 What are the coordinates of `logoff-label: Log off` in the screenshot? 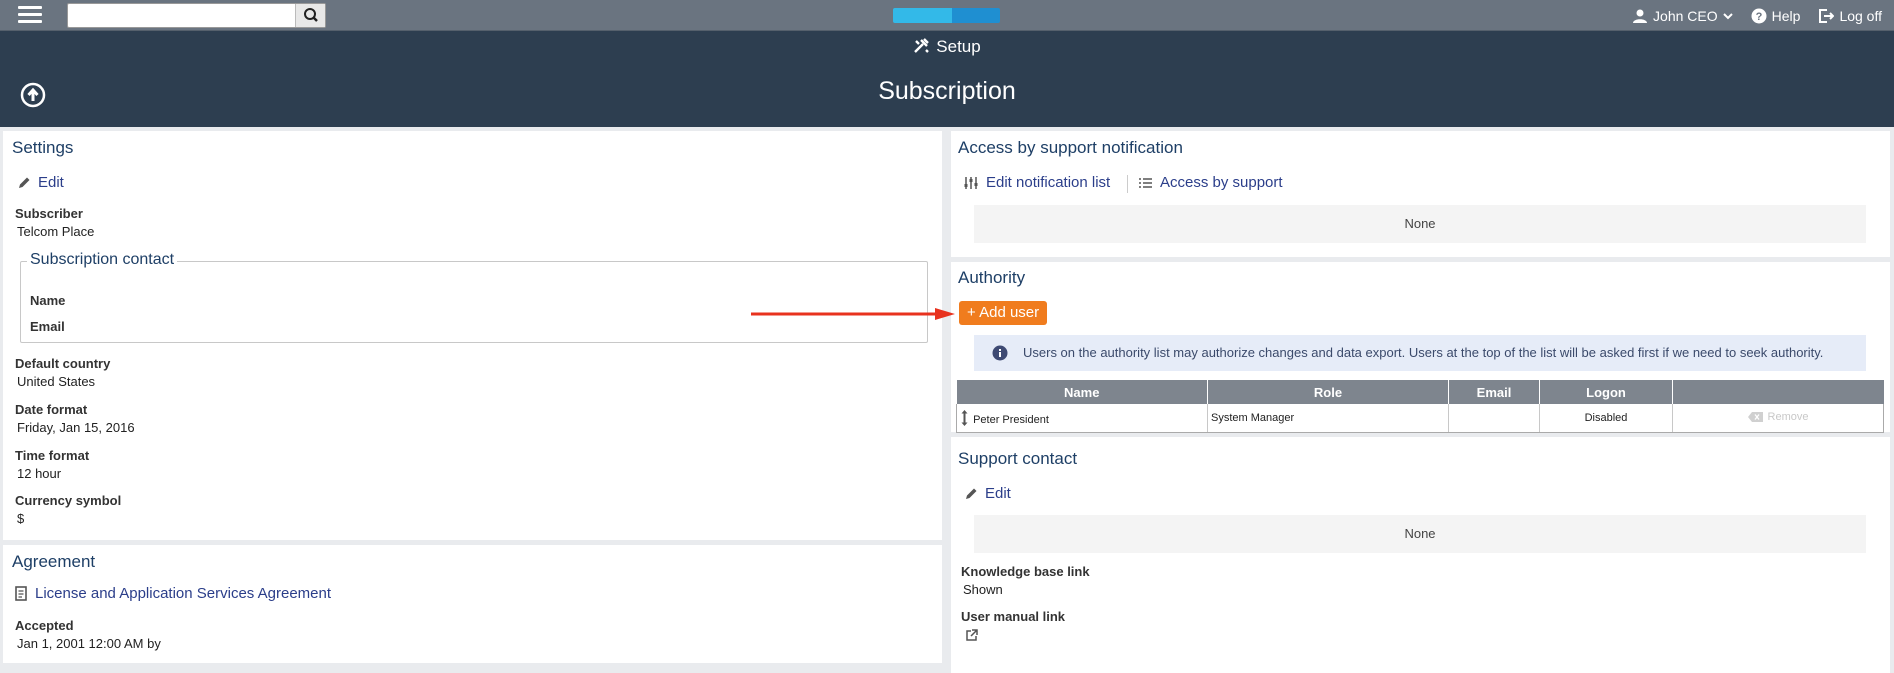 It's located at (1860, 15).